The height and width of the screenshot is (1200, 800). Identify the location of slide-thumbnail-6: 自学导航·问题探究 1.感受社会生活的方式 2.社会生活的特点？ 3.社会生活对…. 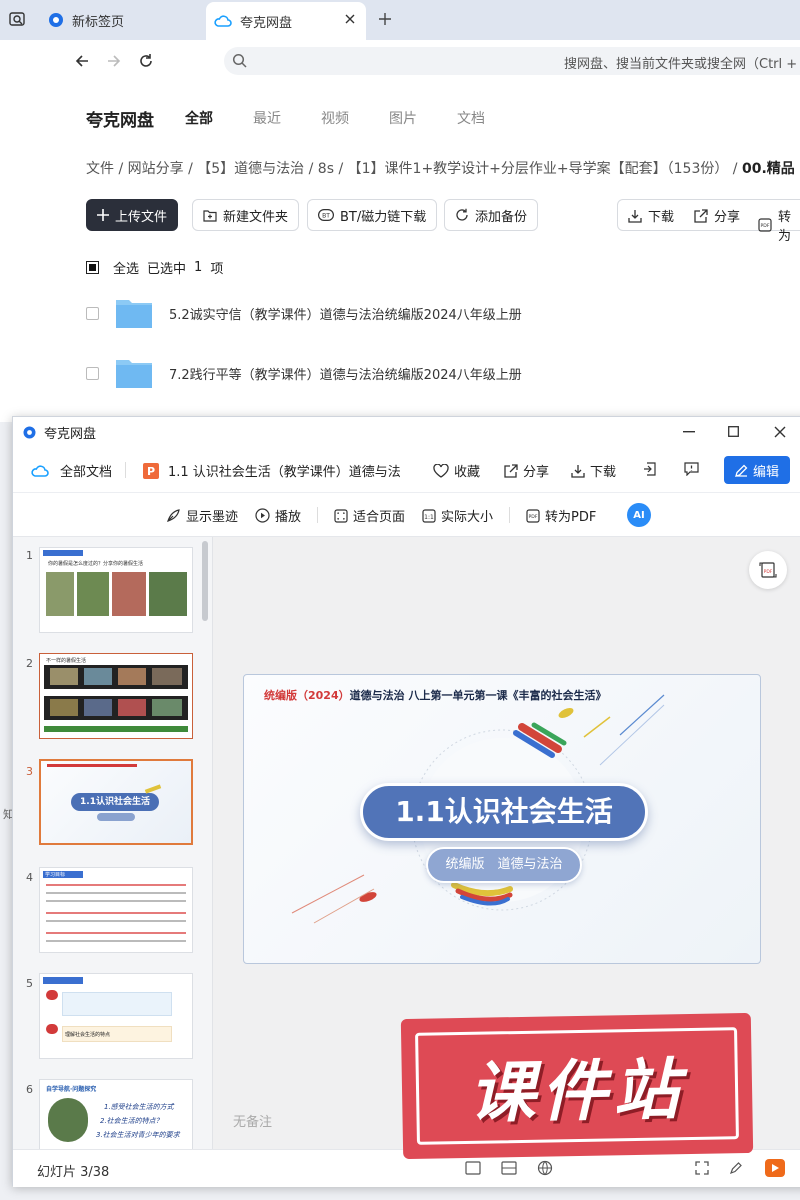
(116, 1114).